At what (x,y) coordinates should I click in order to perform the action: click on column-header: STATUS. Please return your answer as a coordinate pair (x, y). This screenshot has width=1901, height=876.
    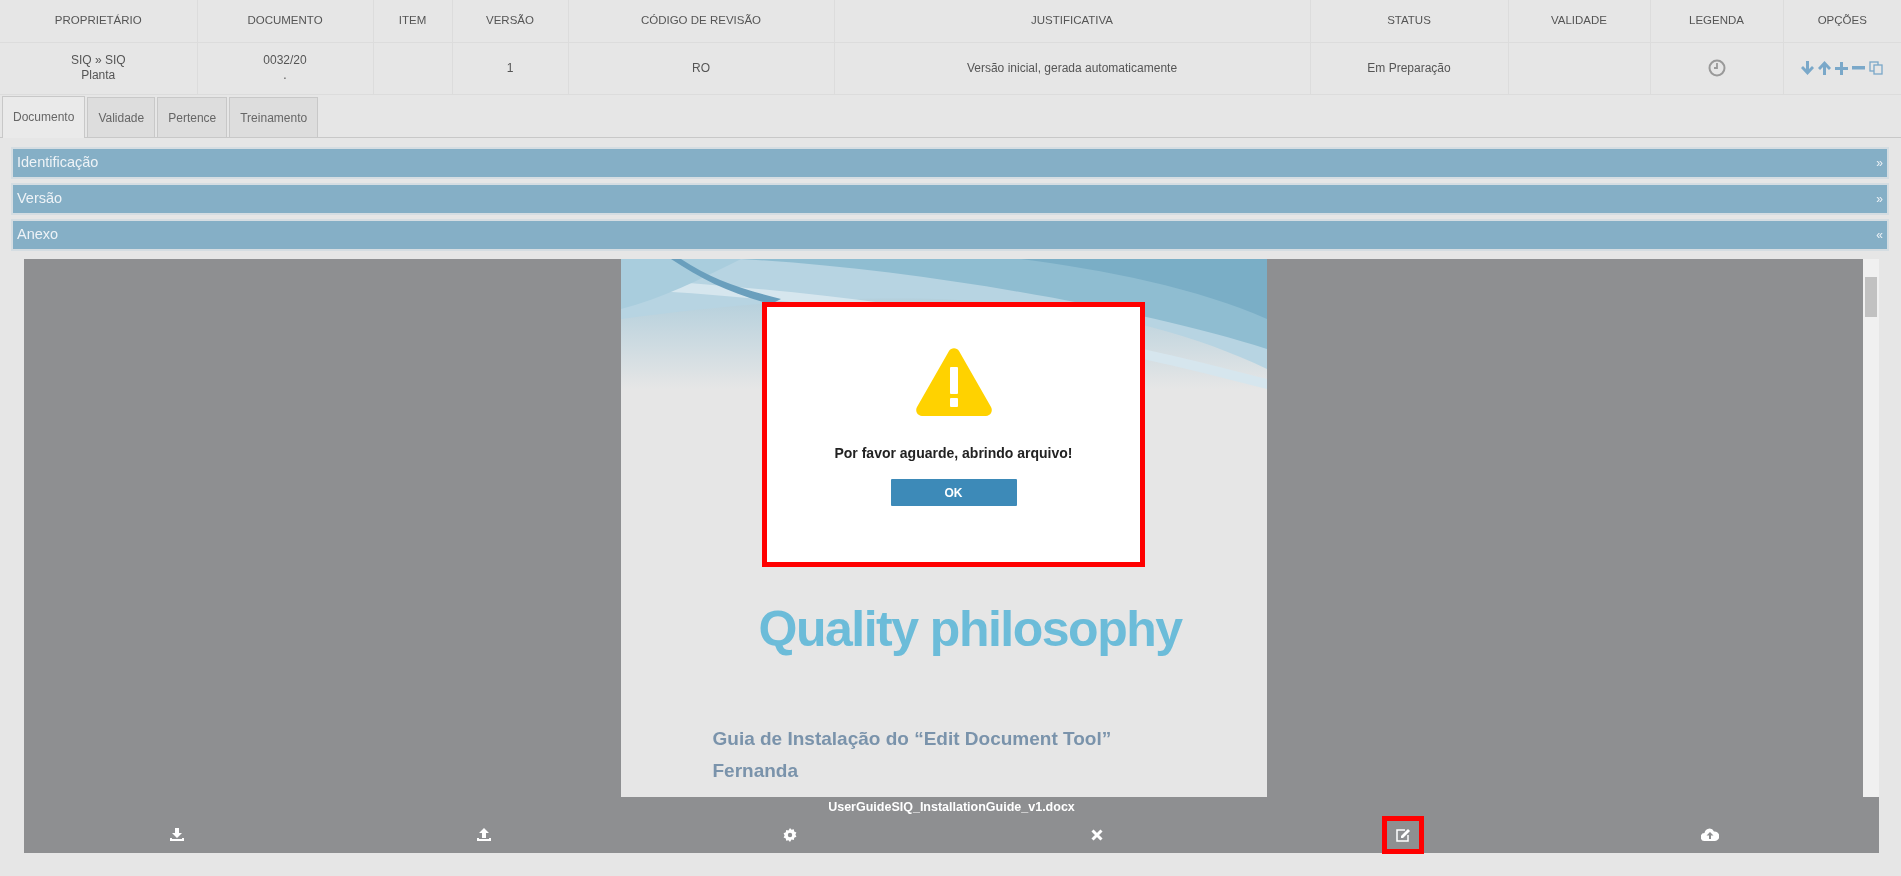
    Looking at the image, I should click on (1409, 21).